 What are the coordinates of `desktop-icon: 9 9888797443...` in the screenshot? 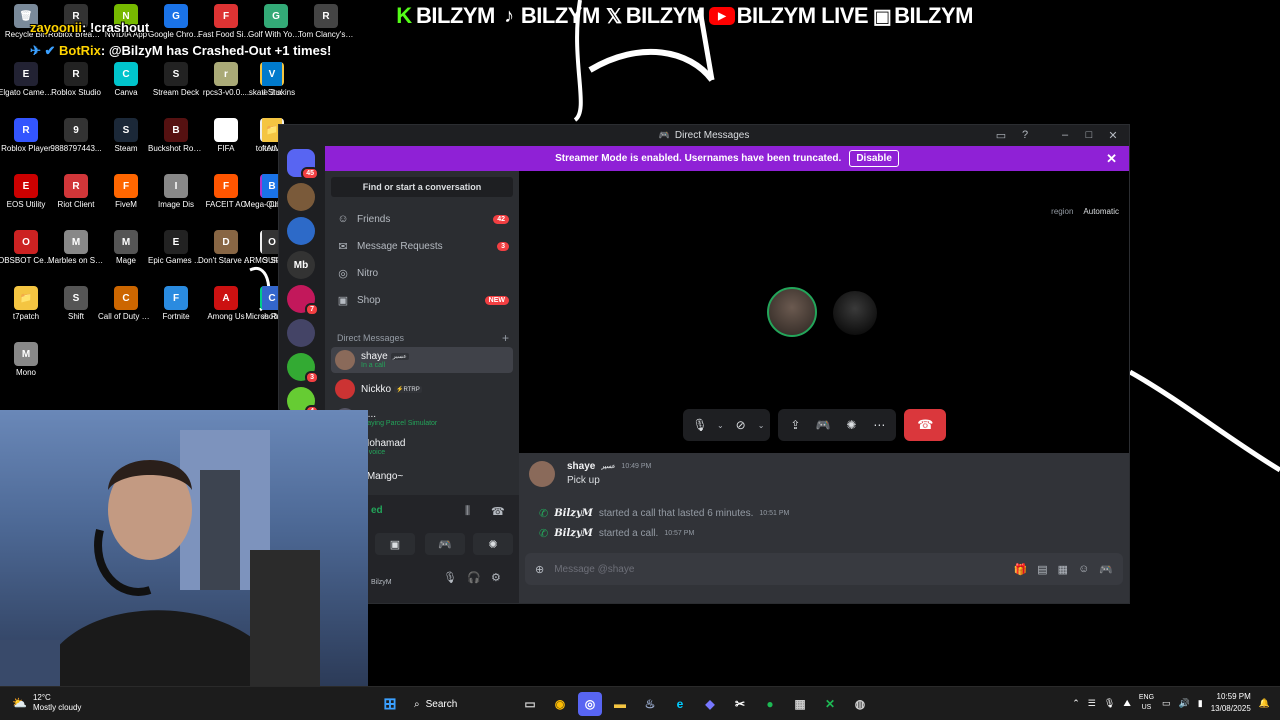 It's located at (76, 136).